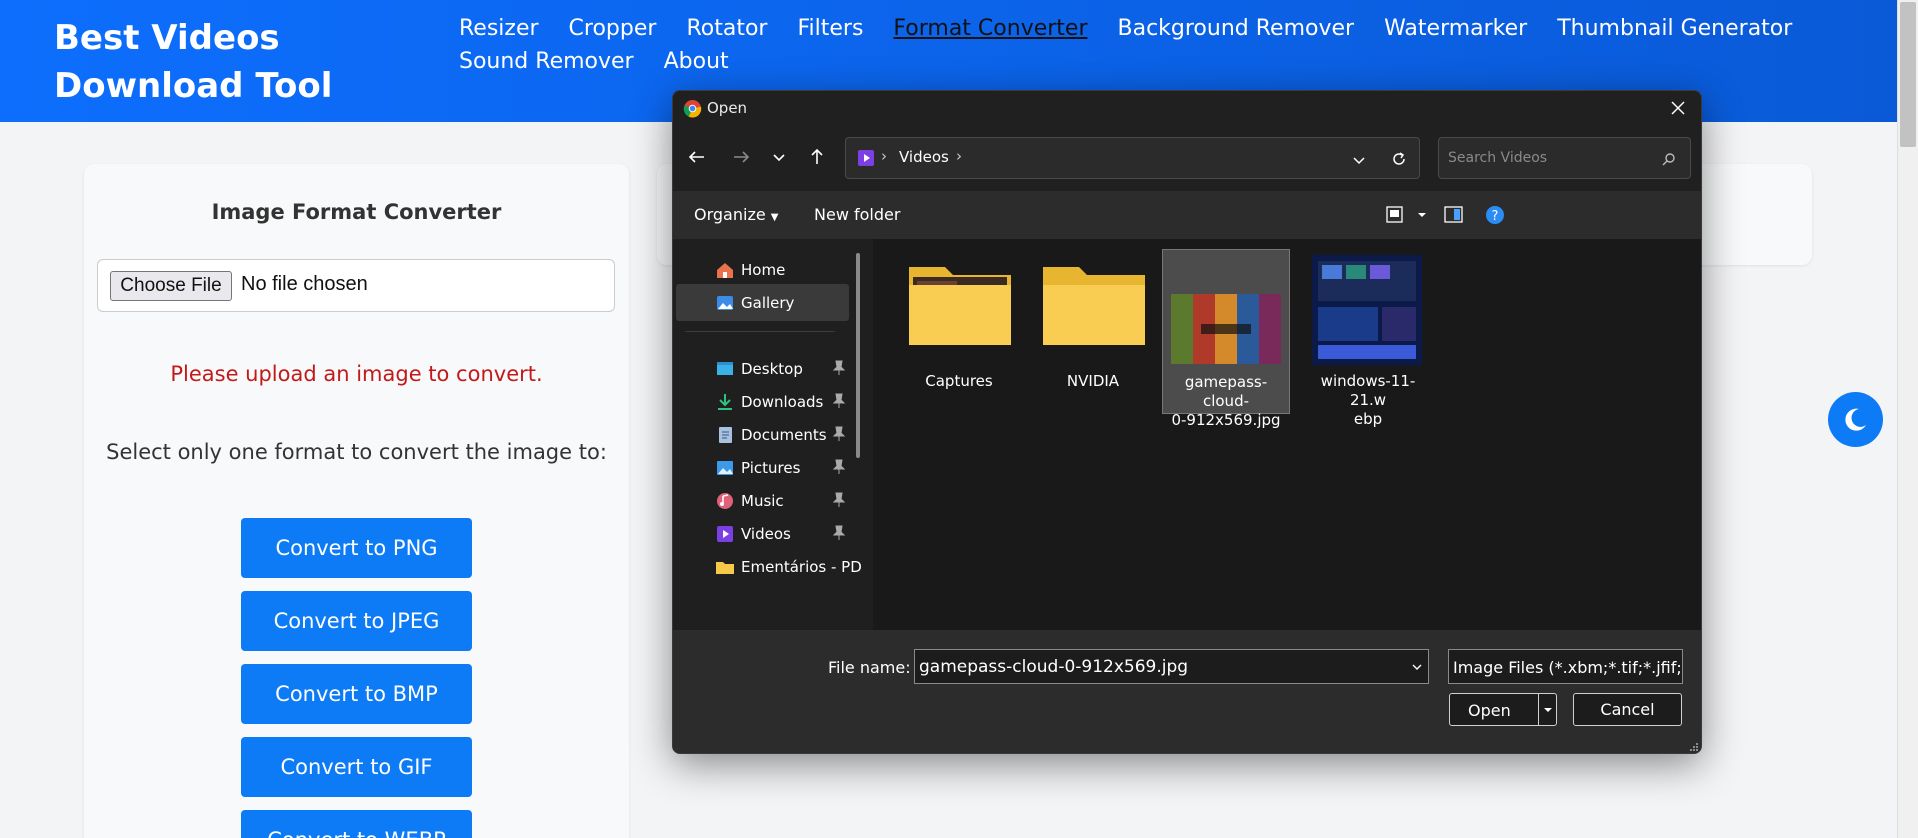 The image size is (1918, 838). I want to click on dropdown-caret-icon: ▼, so click(774, 217).